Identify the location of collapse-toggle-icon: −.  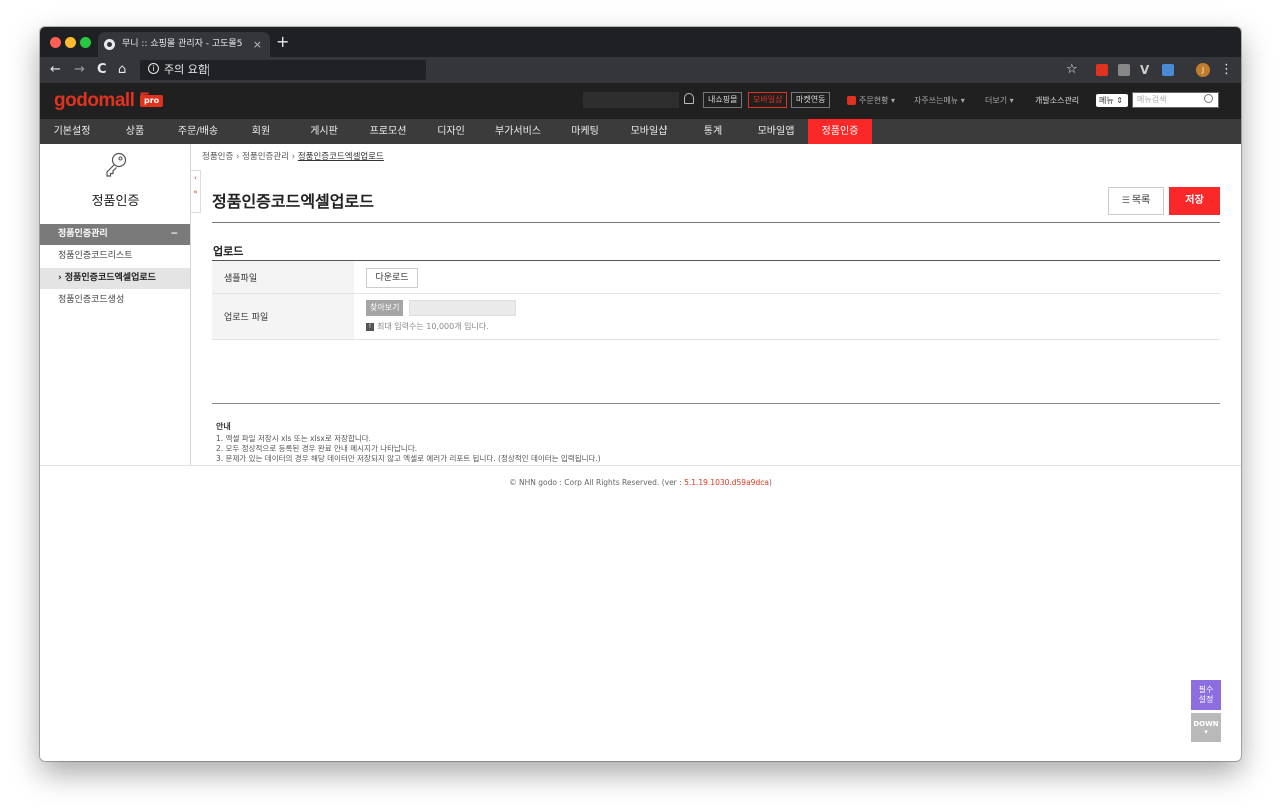
(174, 234).